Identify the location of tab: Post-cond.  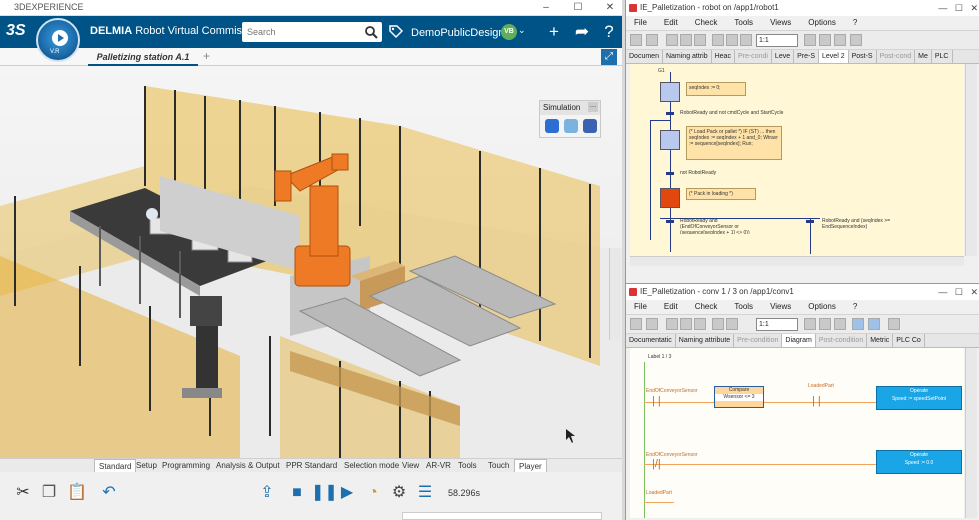
(896, 56).